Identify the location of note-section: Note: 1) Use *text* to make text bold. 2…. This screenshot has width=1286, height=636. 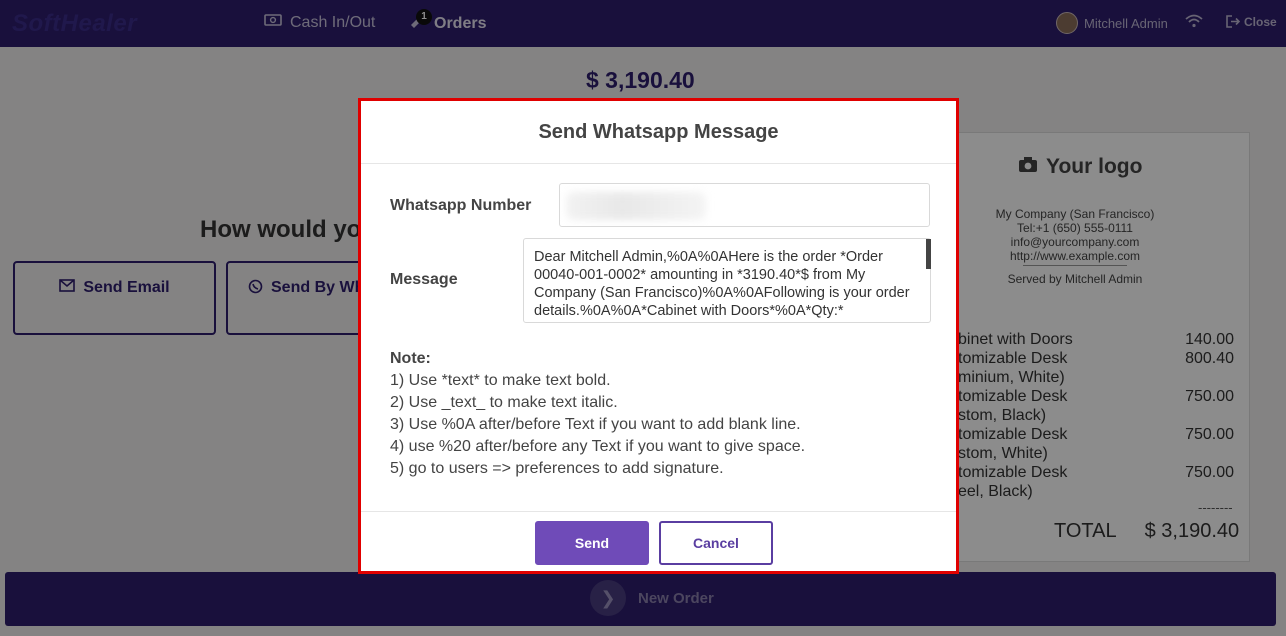
(597, 414).